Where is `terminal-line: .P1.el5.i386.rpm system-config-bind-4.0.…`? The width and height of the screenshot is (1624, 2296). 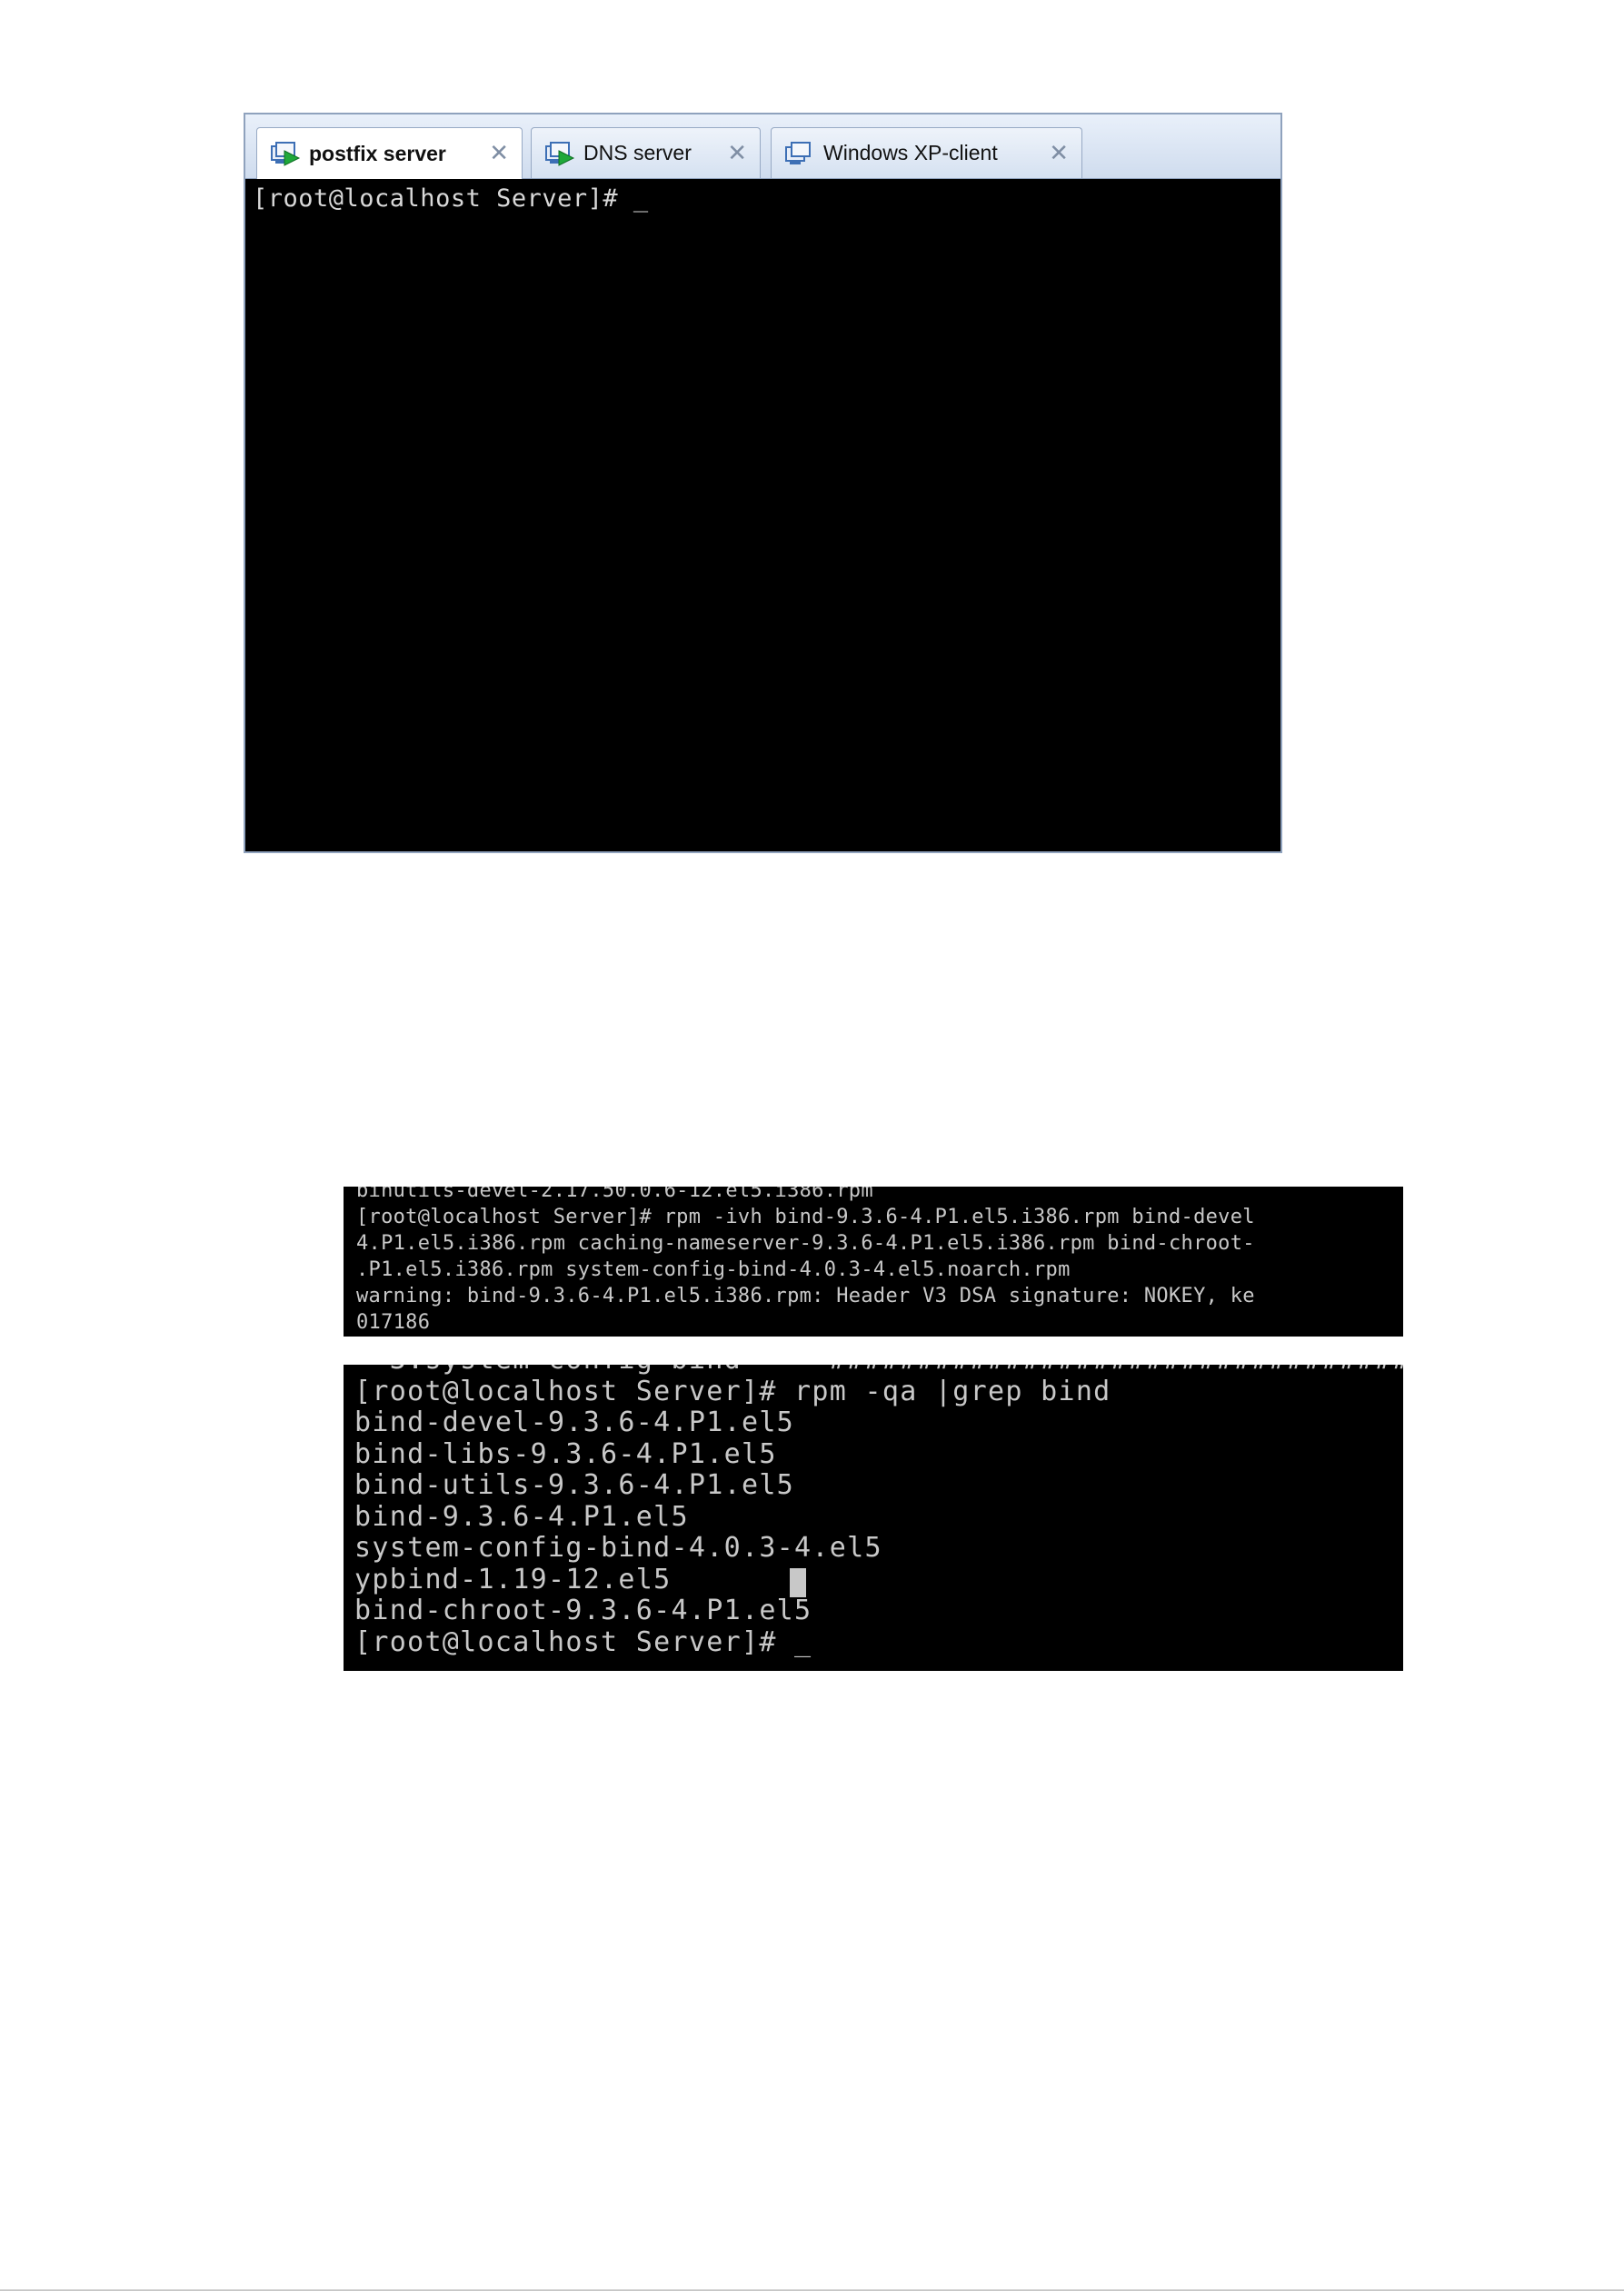 terminal-line: .P1.el5.i386.rpm system-config-bind-4.0.… is located at coordinates (713, 1269).